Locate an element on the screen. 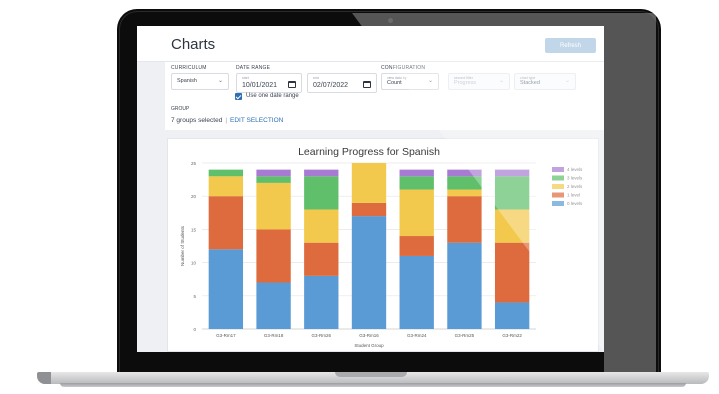 Image resolution: width=719 pixels, height=394 pixels. start-inner-label: start is located at coordinates (245, 78).